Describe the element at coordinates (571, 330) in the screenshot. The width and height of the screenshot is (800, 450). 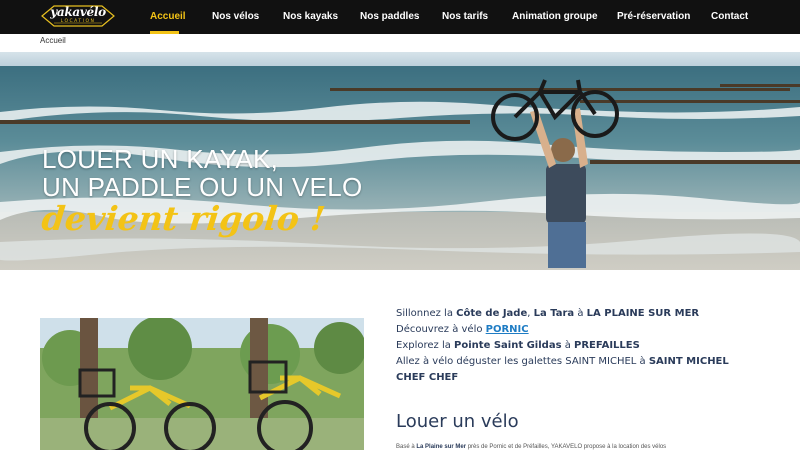
I see `intro-line-2: Découvrez à vélo PORNIC` at that location.